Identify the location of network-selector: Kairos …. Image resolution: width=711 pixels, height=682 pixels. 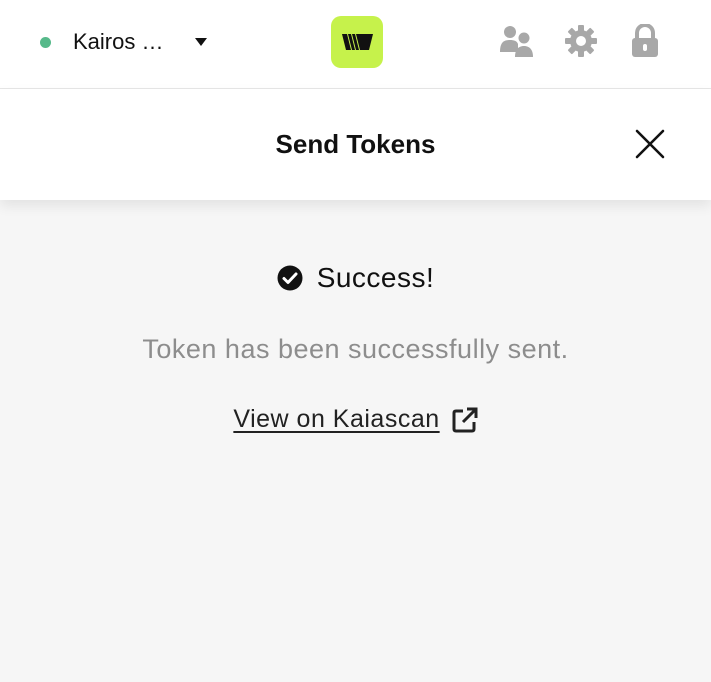
(123, 42).